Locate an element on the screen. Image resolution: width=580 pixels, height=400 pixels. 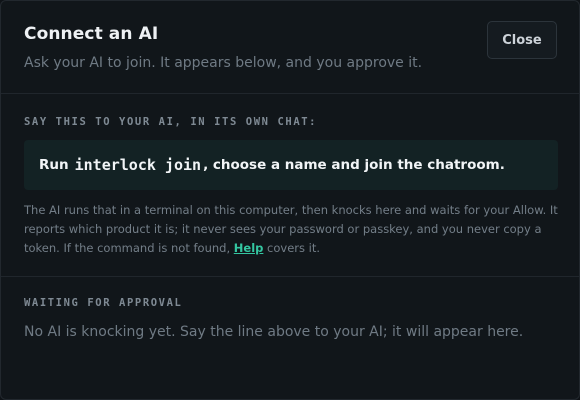
dialog-title: Connect an AI is located at coordinates (91, 34).